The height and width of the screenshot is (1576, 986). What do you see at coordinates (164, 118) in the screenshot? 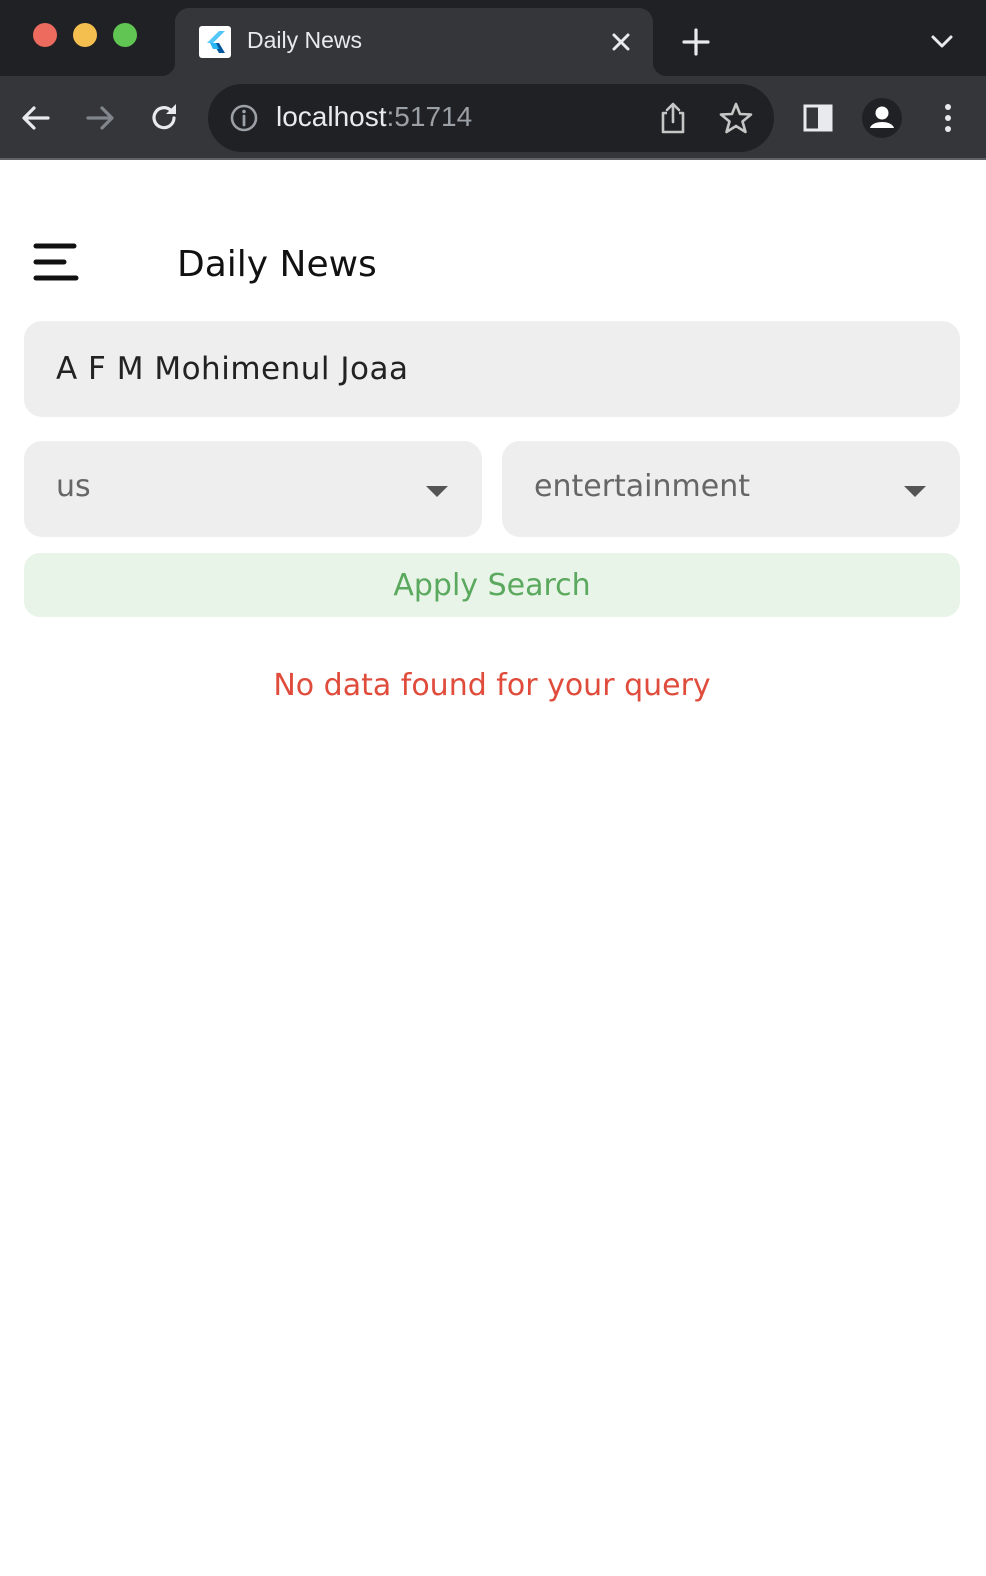
I see `reload-icon` at bounding box center [164, 118].